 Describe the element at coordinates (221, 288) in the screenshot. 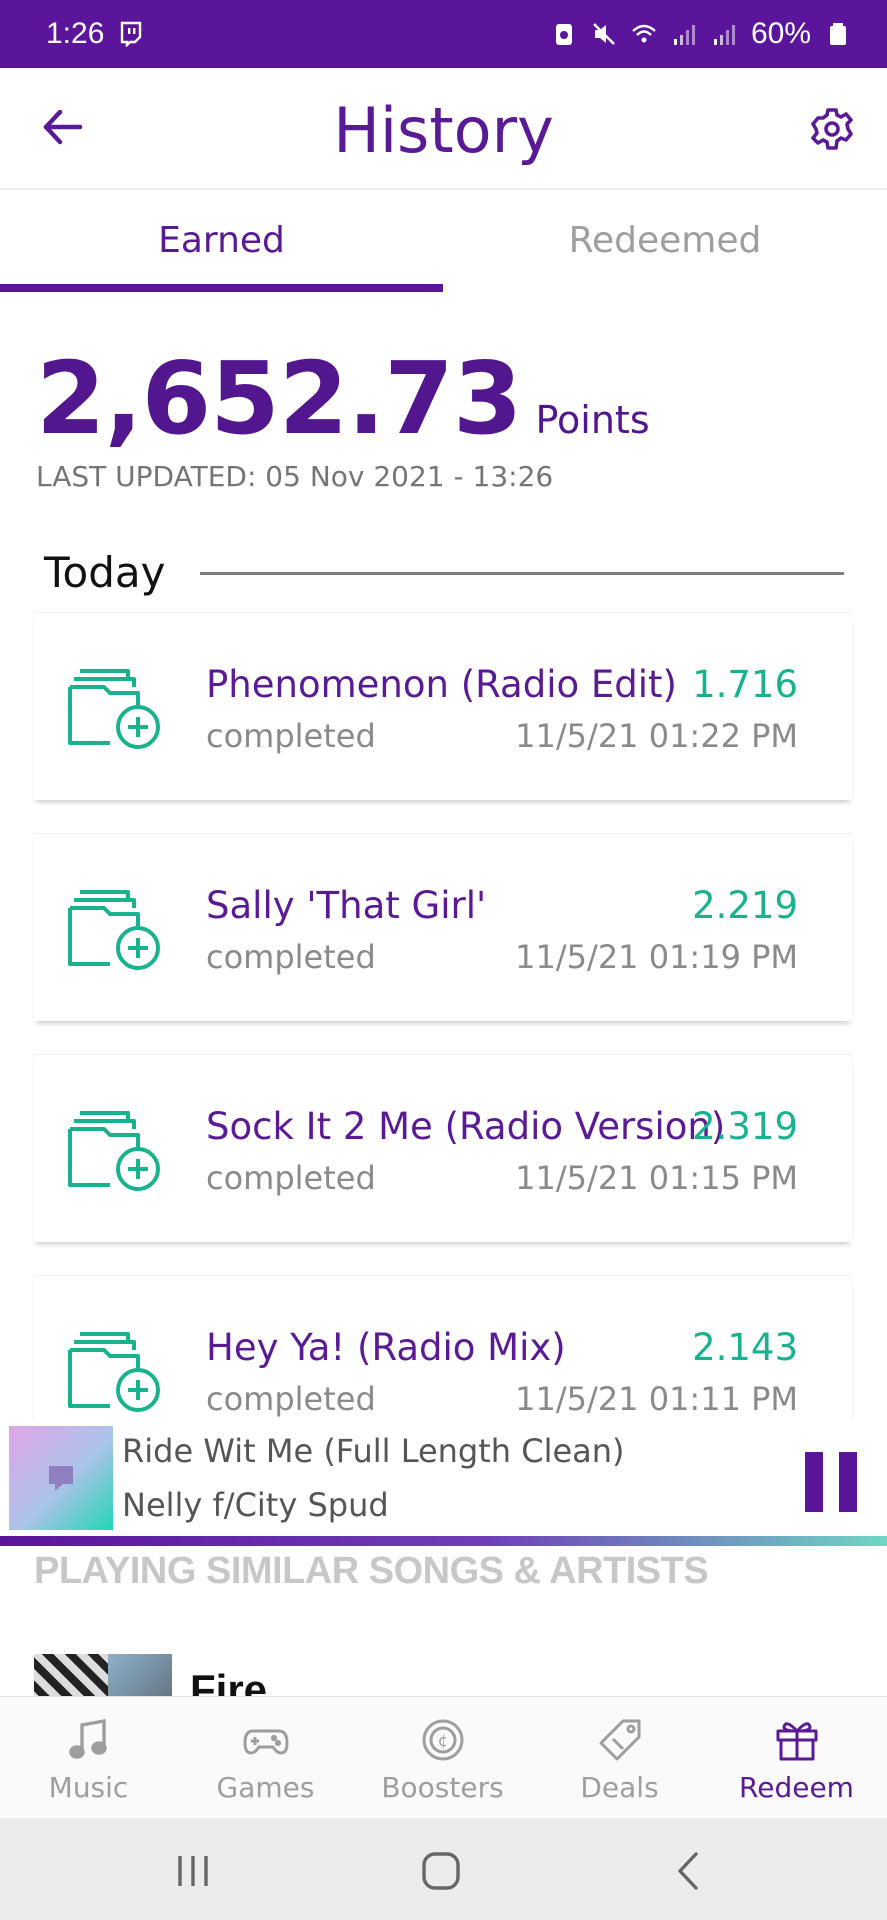

I see `tab-active-indicator` at that location.